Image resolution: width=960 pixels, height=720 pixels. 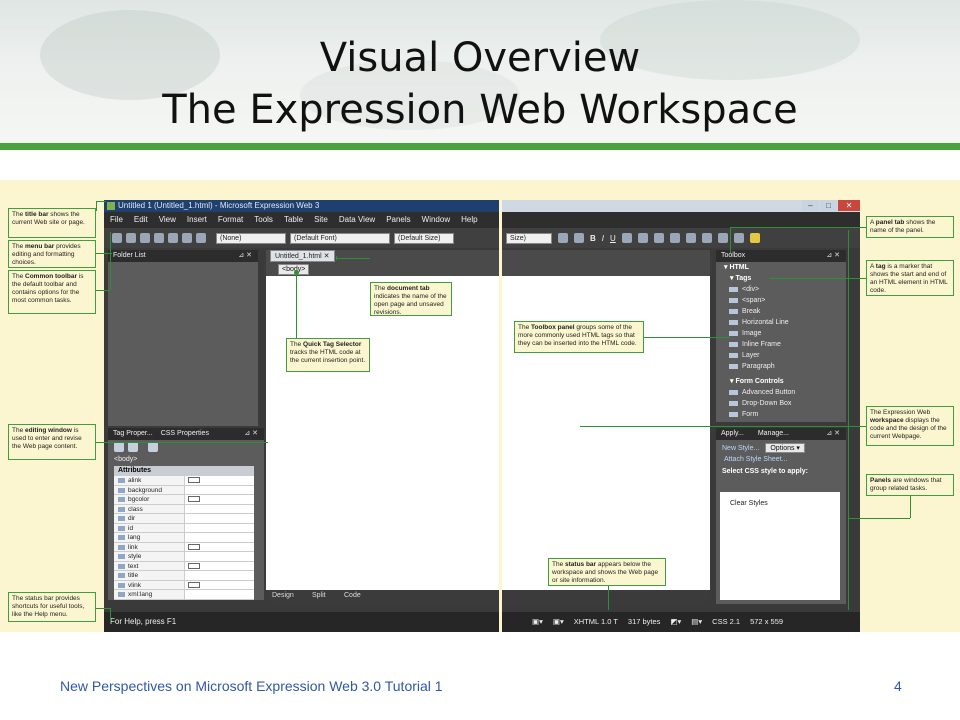 I want to click on attribute-row: lang, so click(x=184, y=538).